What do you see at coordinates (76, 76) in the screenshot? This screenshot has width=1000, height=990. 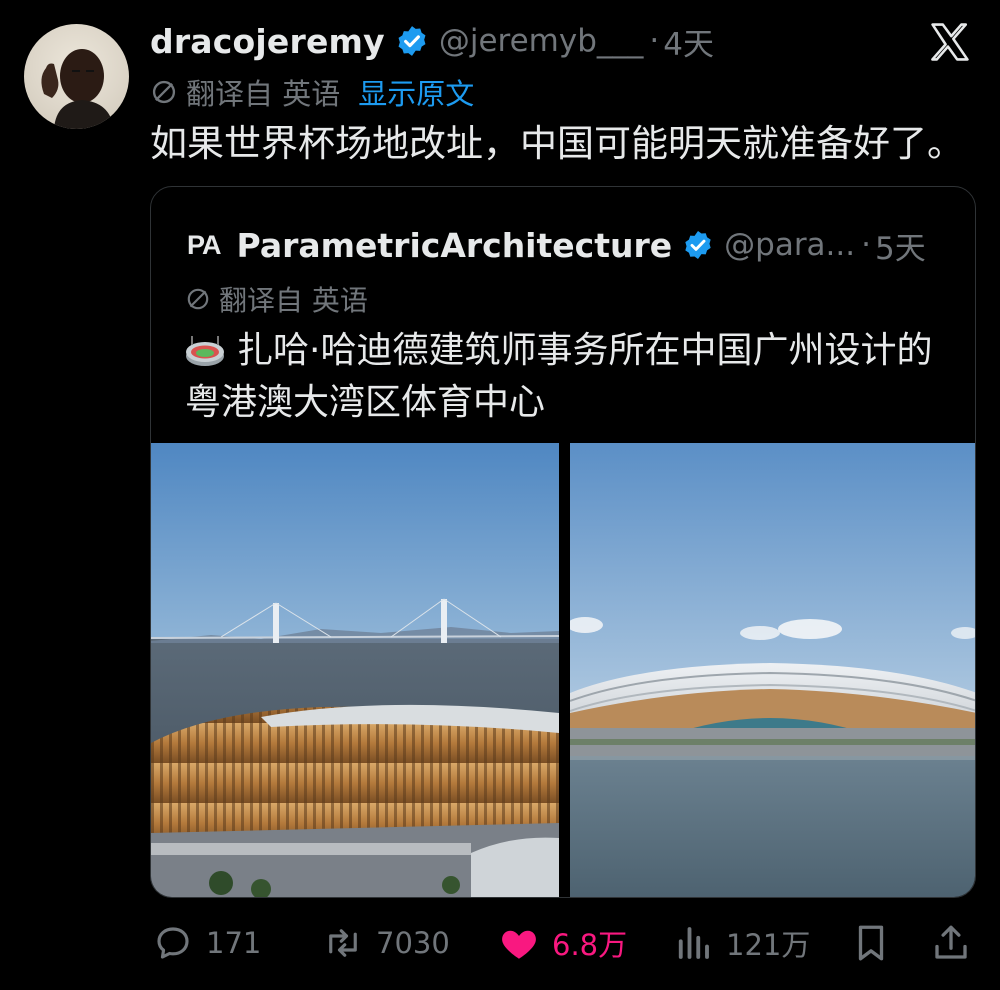 I see `author-avatar` at bounding box center [76, 76].